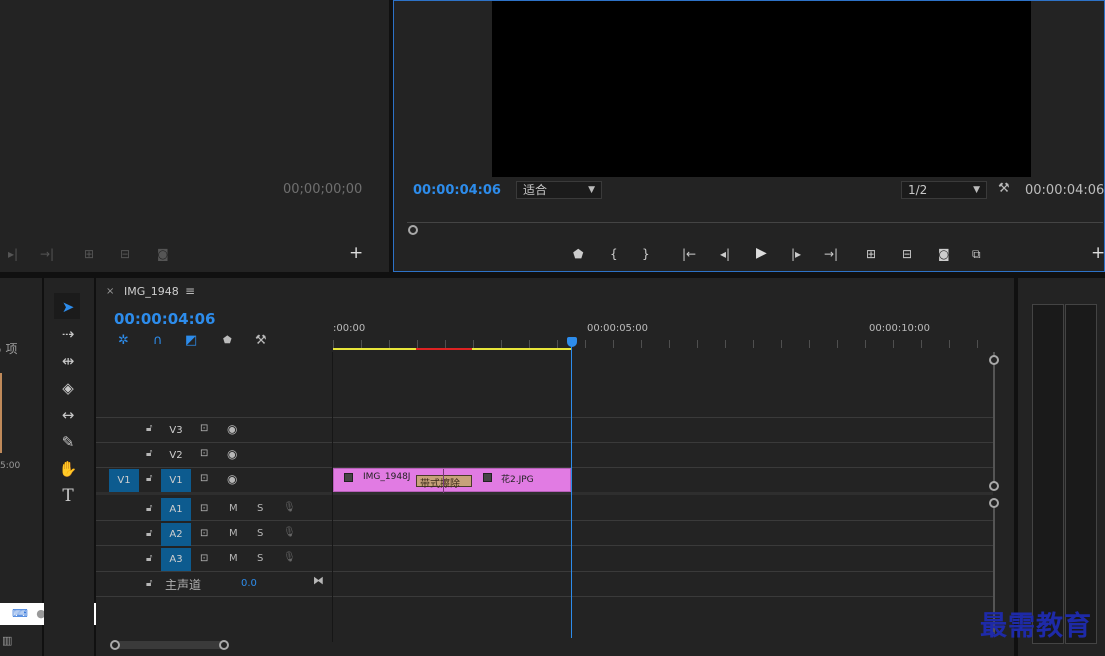 This screenshot has width=1105, height=656. Describe the element at coordinates (176, 480) in the screenshot. I see `track-v1-toggle: V1` at that location.